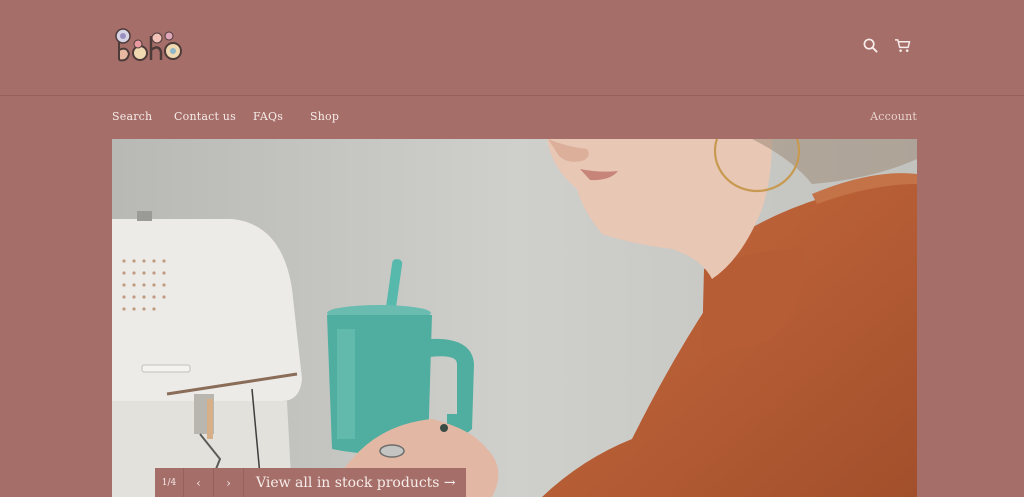  Describe the element at coordinates (205, 116) in the screenshot. I see `nav-item-contact: Contact us` at that location.